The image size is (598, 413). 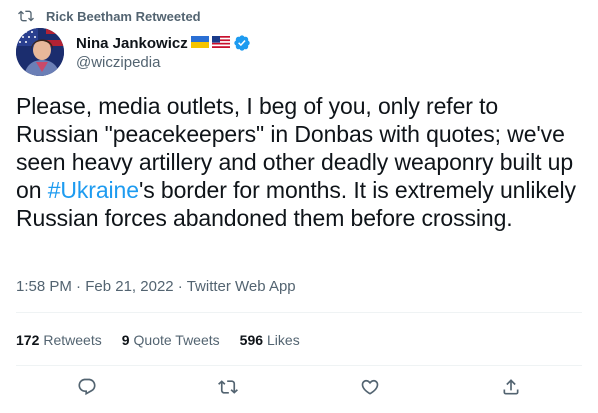 I want to click on tweet-stats: 172 Retweets 9 Quote Tweets 596 Likes, so click(x=168, y=340).